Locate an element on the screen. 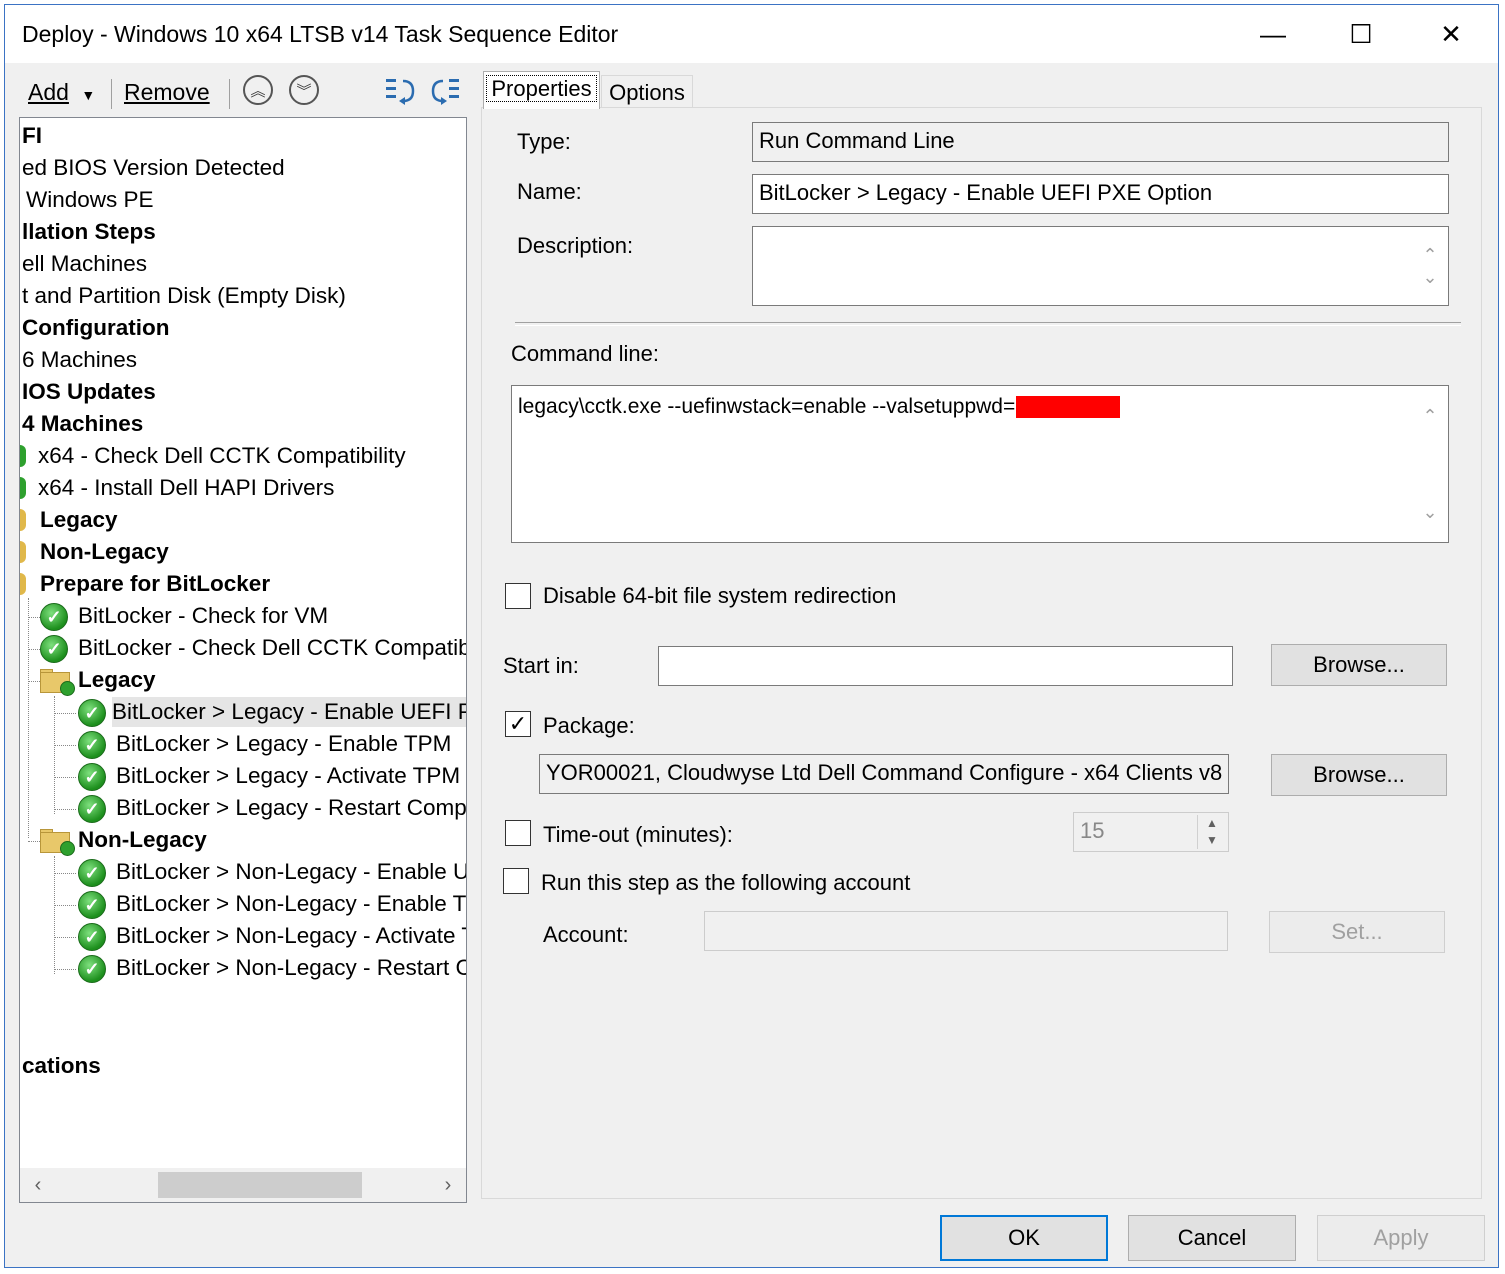 This screenshot has height=1274, width=1505. description-label: Description: is located at coordinates (575, 245).